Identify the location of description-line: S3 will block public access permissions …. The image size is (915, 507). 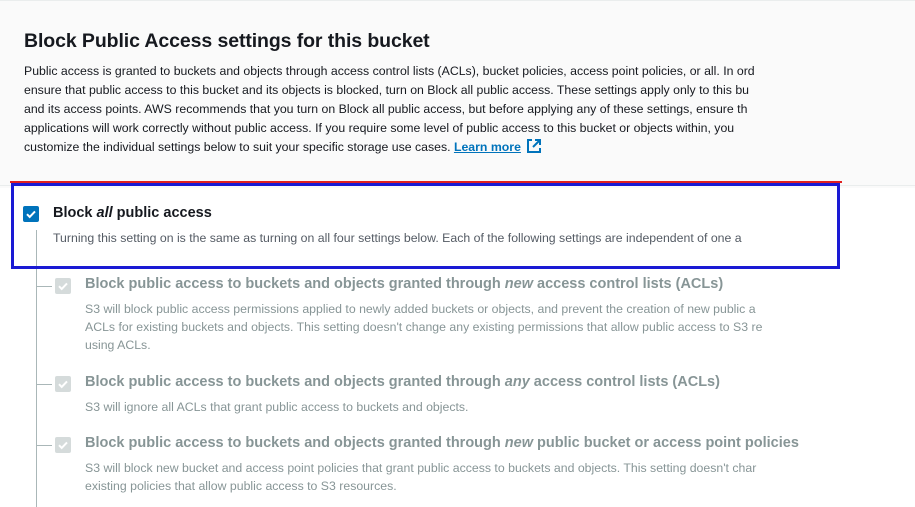
(420, 309).